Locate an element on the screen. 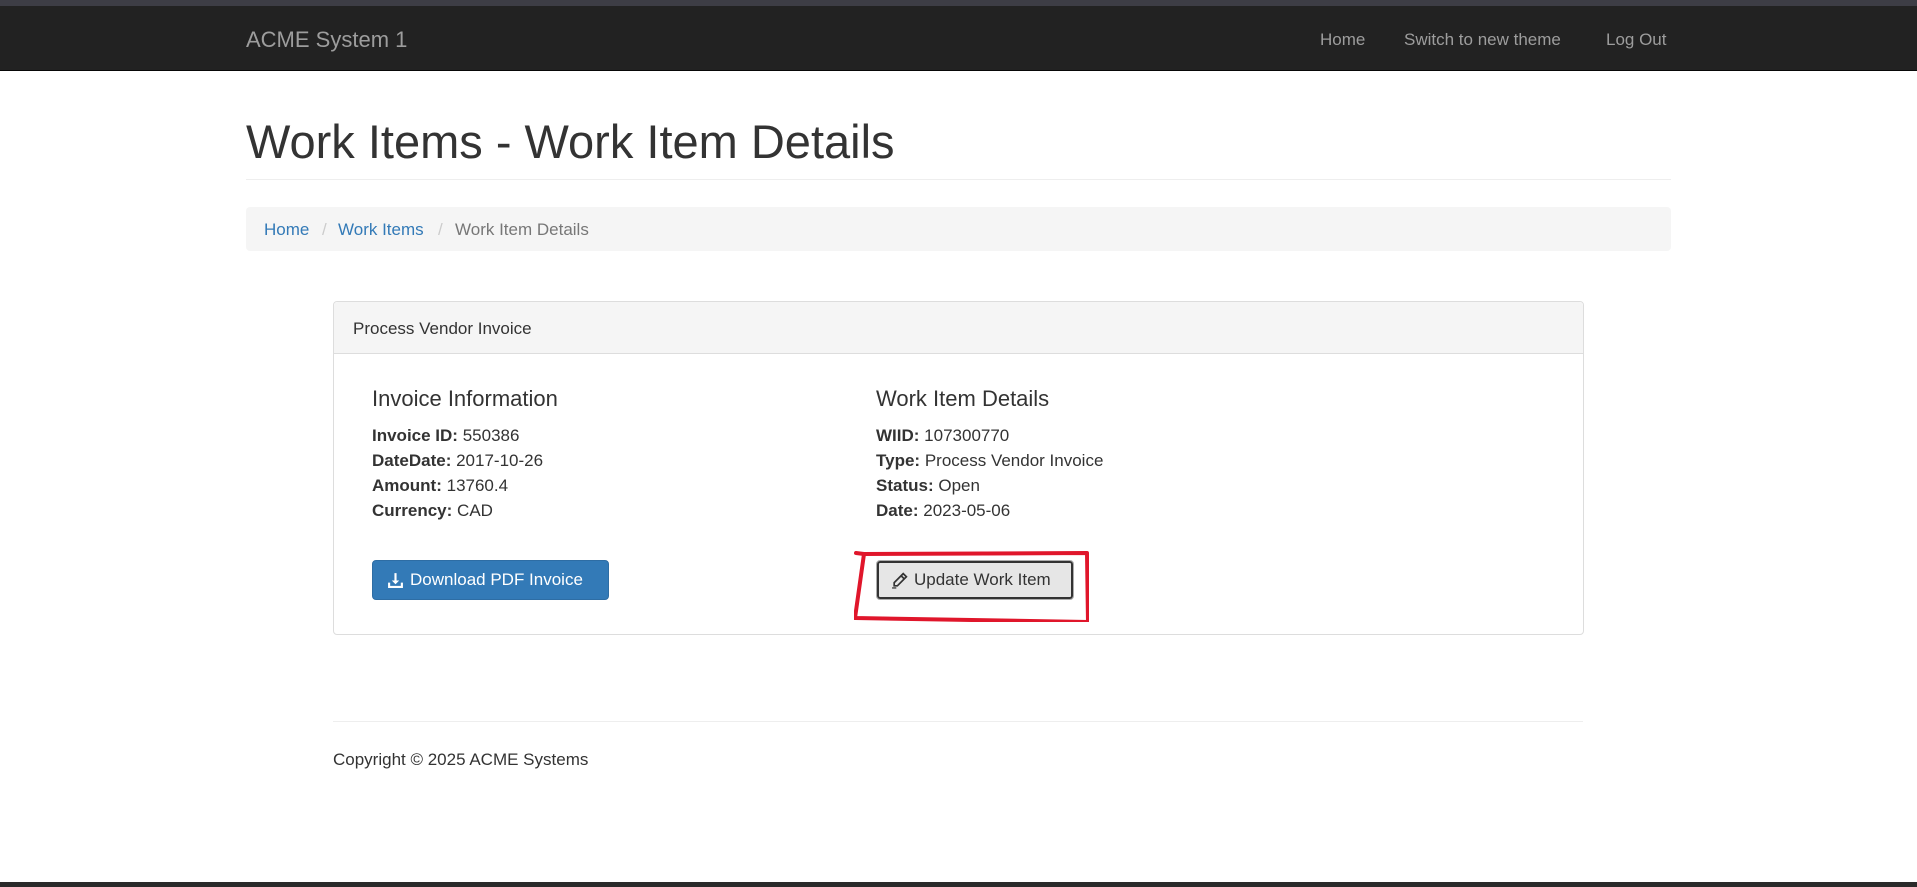 The image size is (1917, 887). invoice-currency-field: Currency: CAD is located at coordinates (432, 511).